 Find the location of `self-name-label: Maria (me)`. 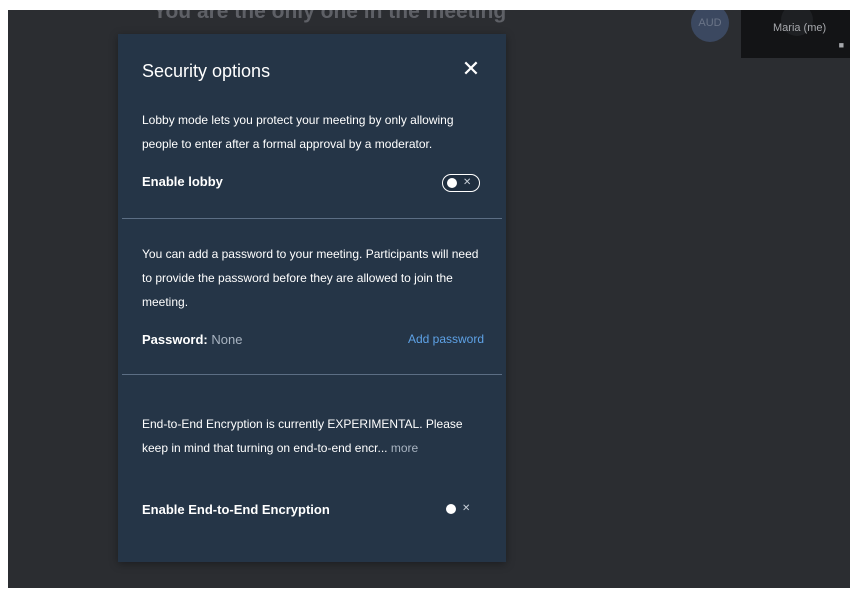

self-name-label: Maria (me) is located at coordinates (800, 28).